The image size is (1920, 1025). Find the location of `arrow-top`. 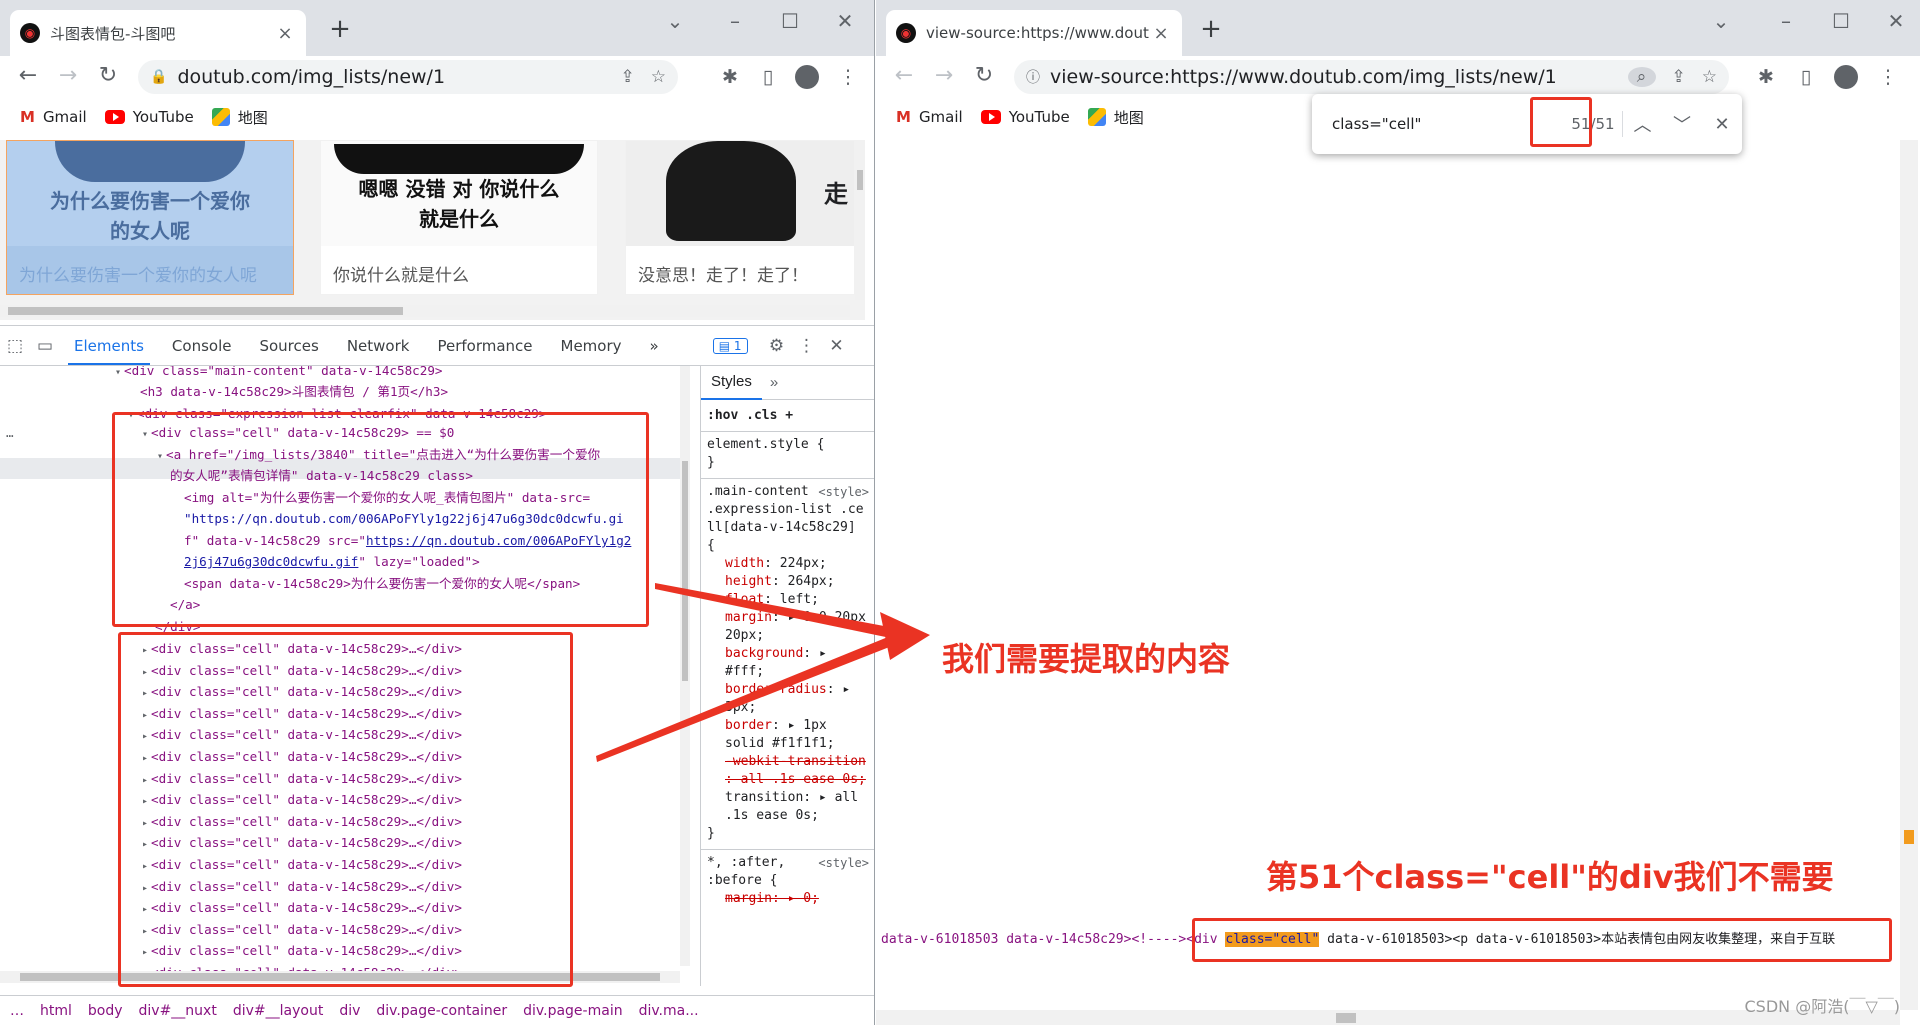

arrow-top is located at coordinates (780, 611).